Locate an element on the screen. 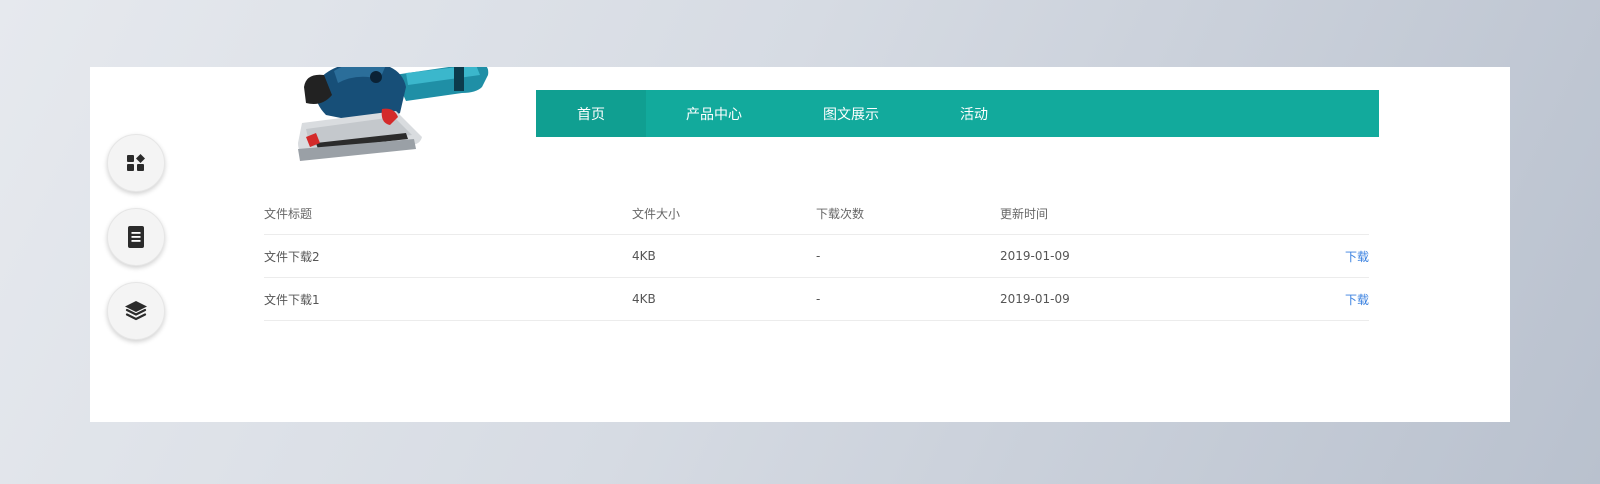 The image size is (1600, 484). nav-item-events: 活动 is located at coordinates (974, 113).